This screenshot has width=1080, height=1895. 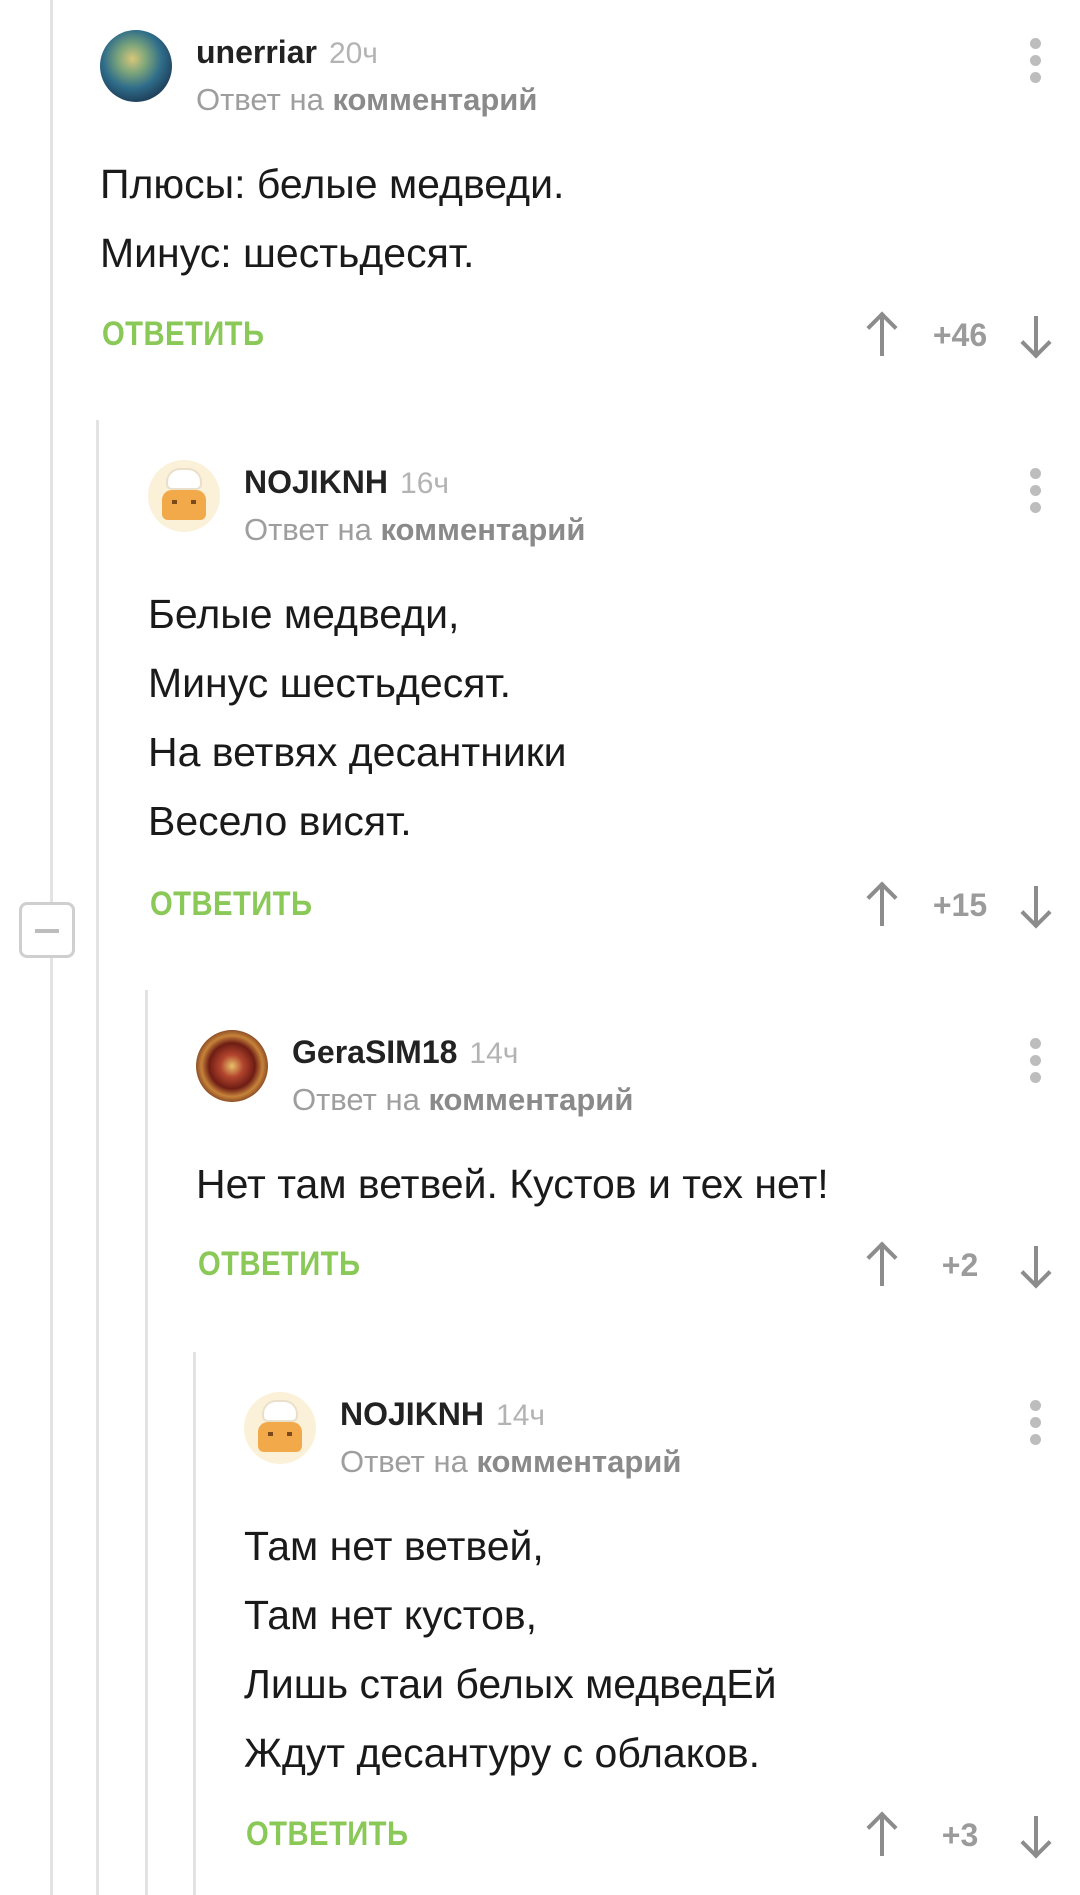 What do you see at coordinates (256, 52) in the screenshot?
I see `username-link: unerriar` at bounding box center [256, 52].